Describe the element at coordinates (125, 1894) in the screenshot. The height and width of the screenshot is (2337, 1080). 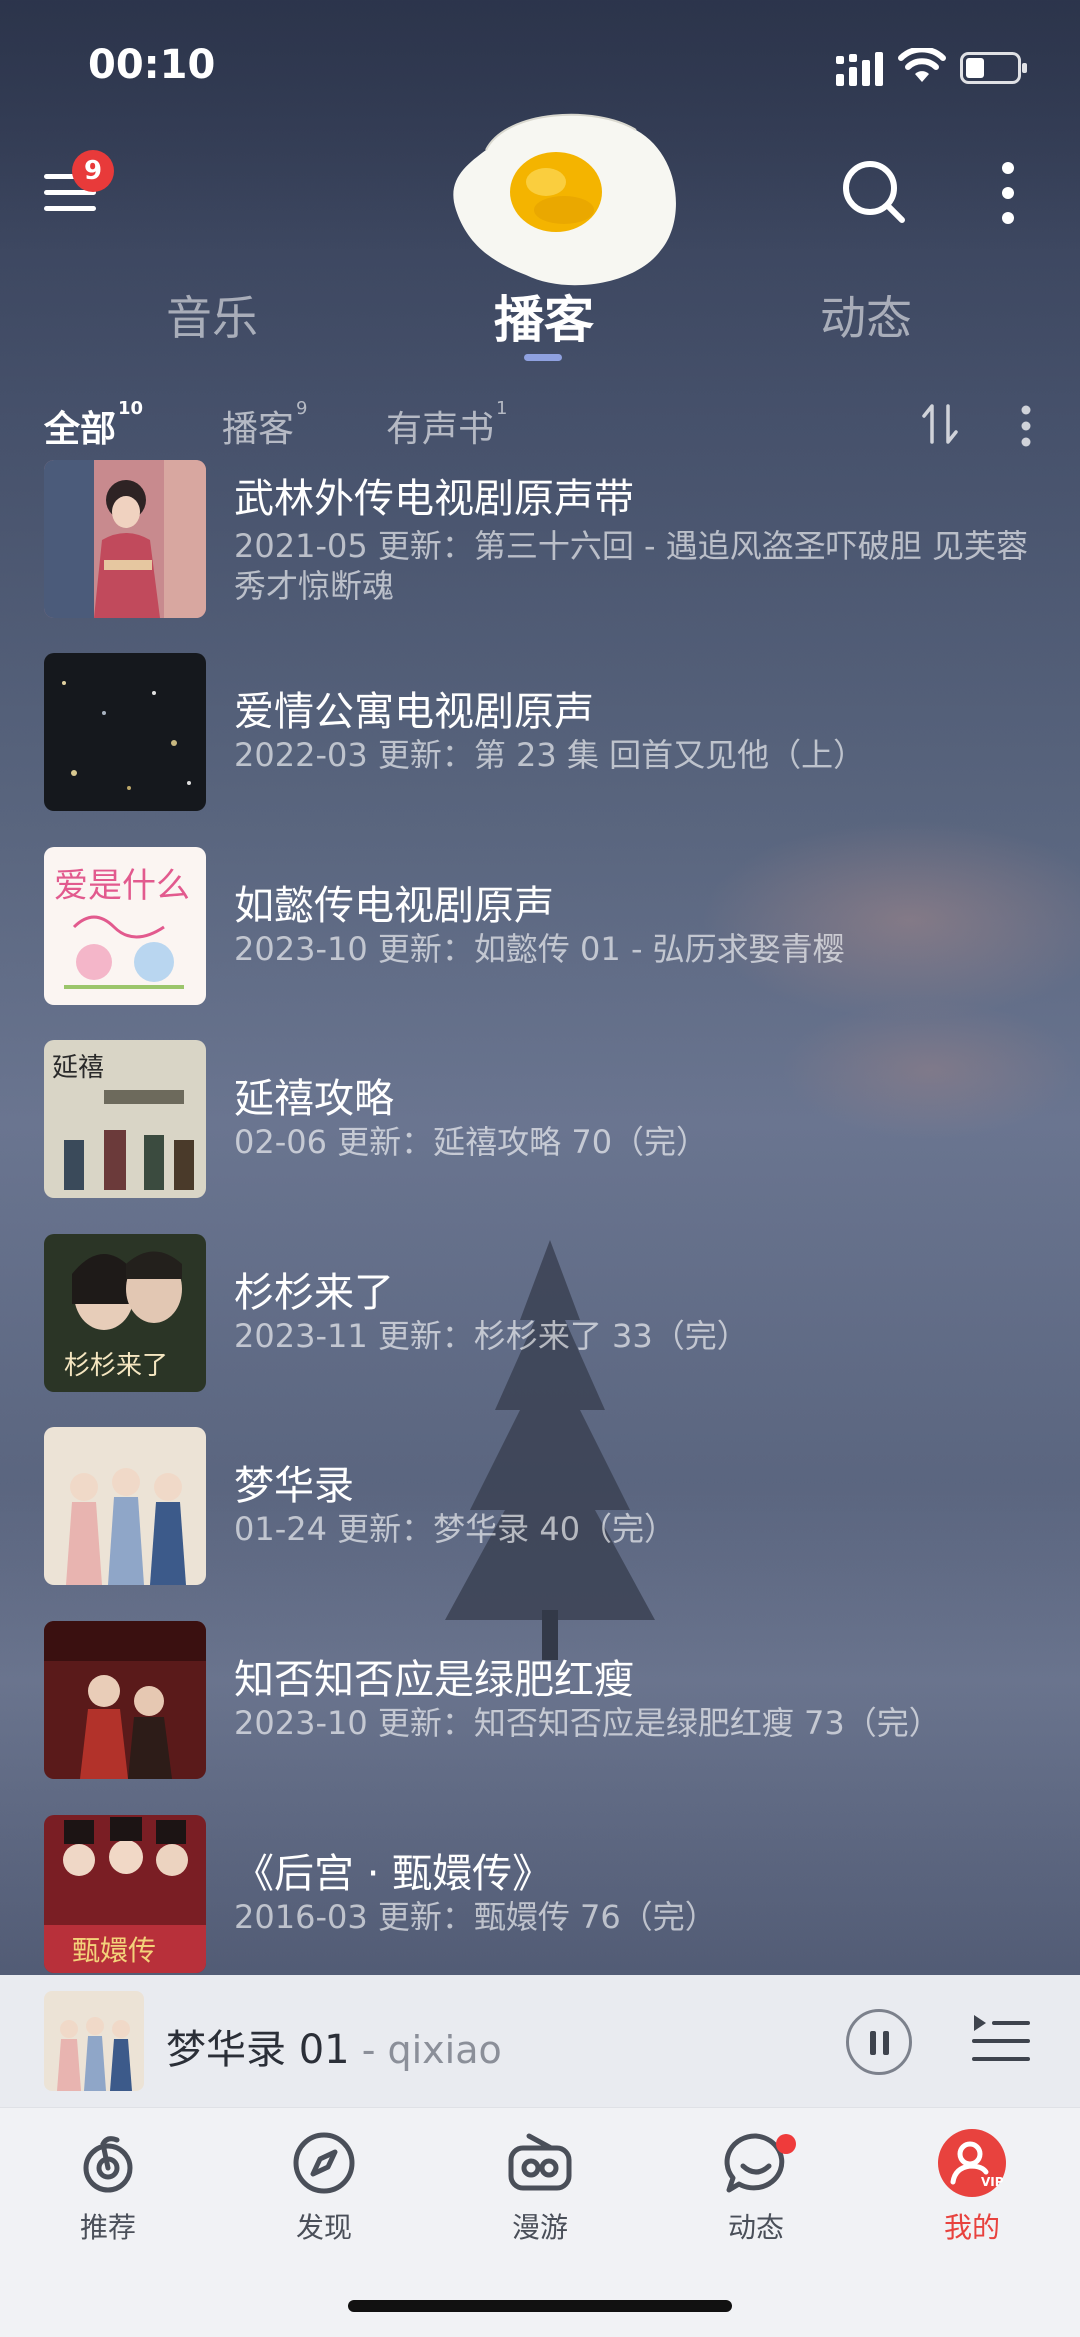
I see `zhenhuan-cover: 甄嬛传` at that location.